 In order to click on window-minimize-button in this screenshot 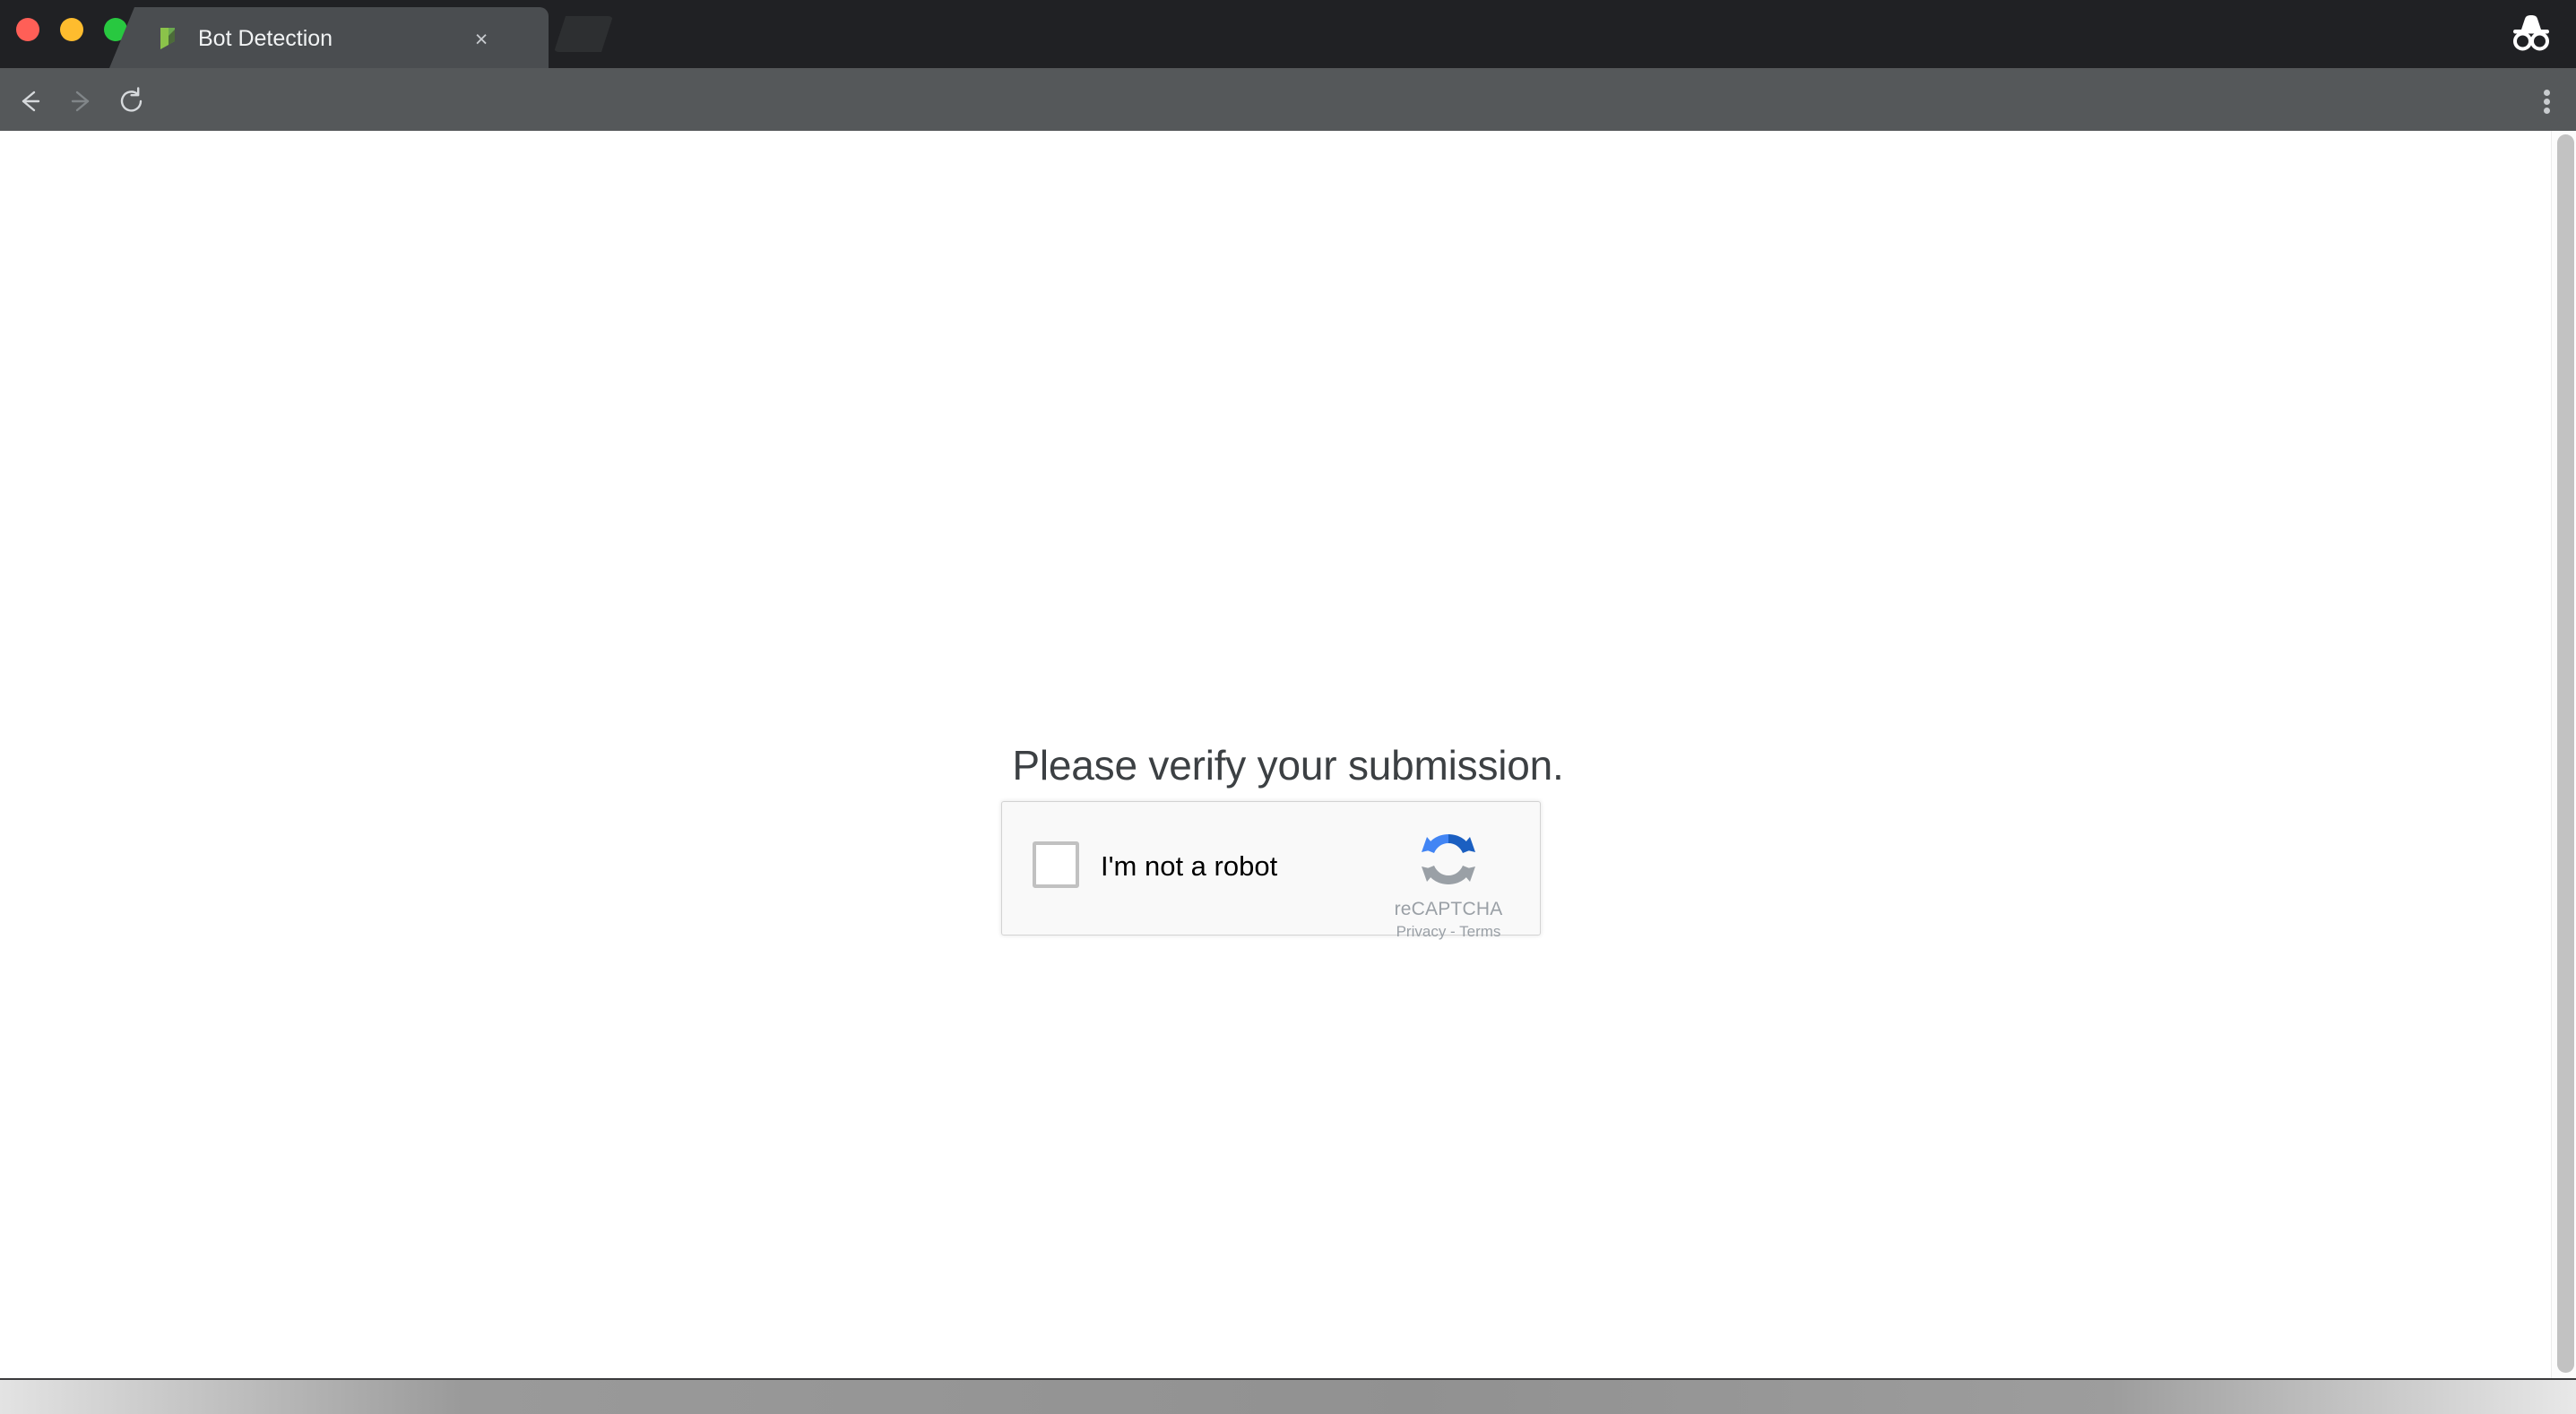, I will do `click(71, 29)`.